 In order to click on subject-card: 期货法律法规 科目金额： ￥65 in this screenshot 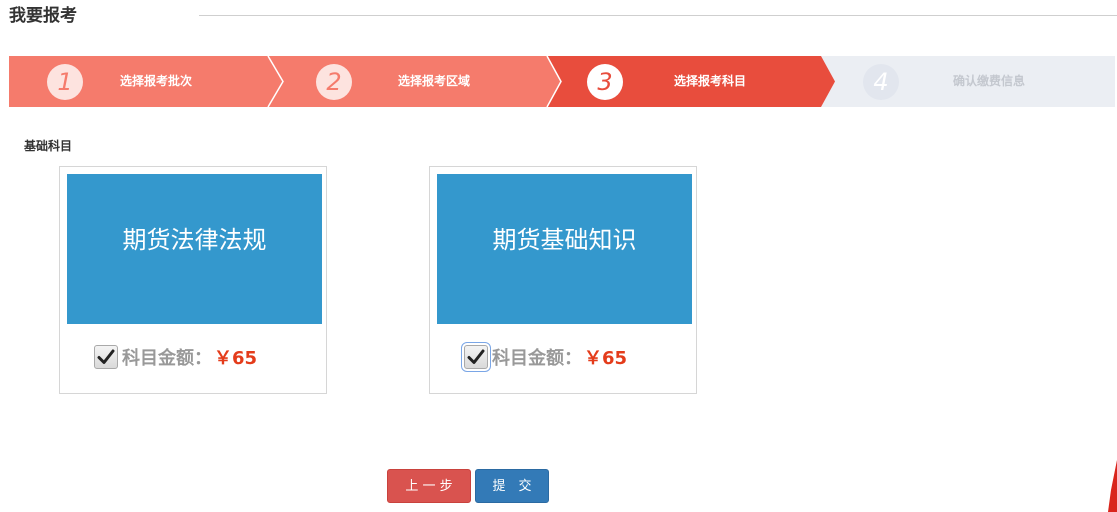, I will do `click(193, 280)`.